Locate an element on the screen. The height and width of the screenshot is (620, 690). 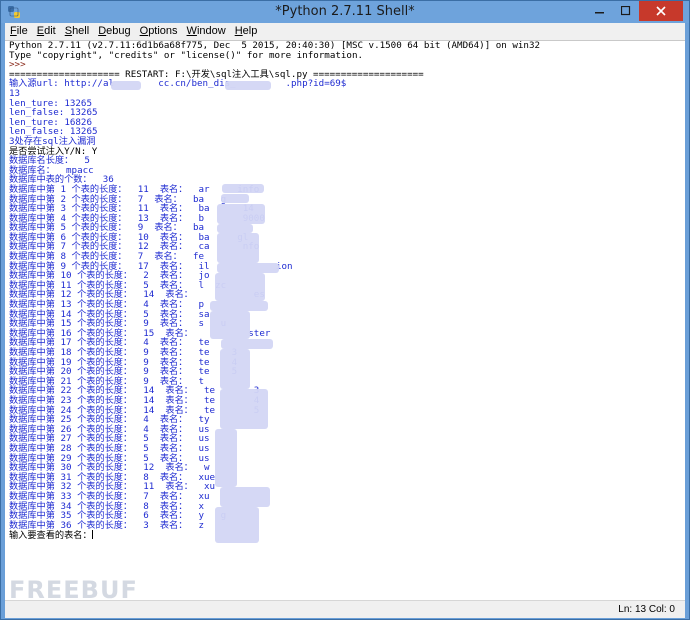
maximize-icon is located at coordinates (626, 11).